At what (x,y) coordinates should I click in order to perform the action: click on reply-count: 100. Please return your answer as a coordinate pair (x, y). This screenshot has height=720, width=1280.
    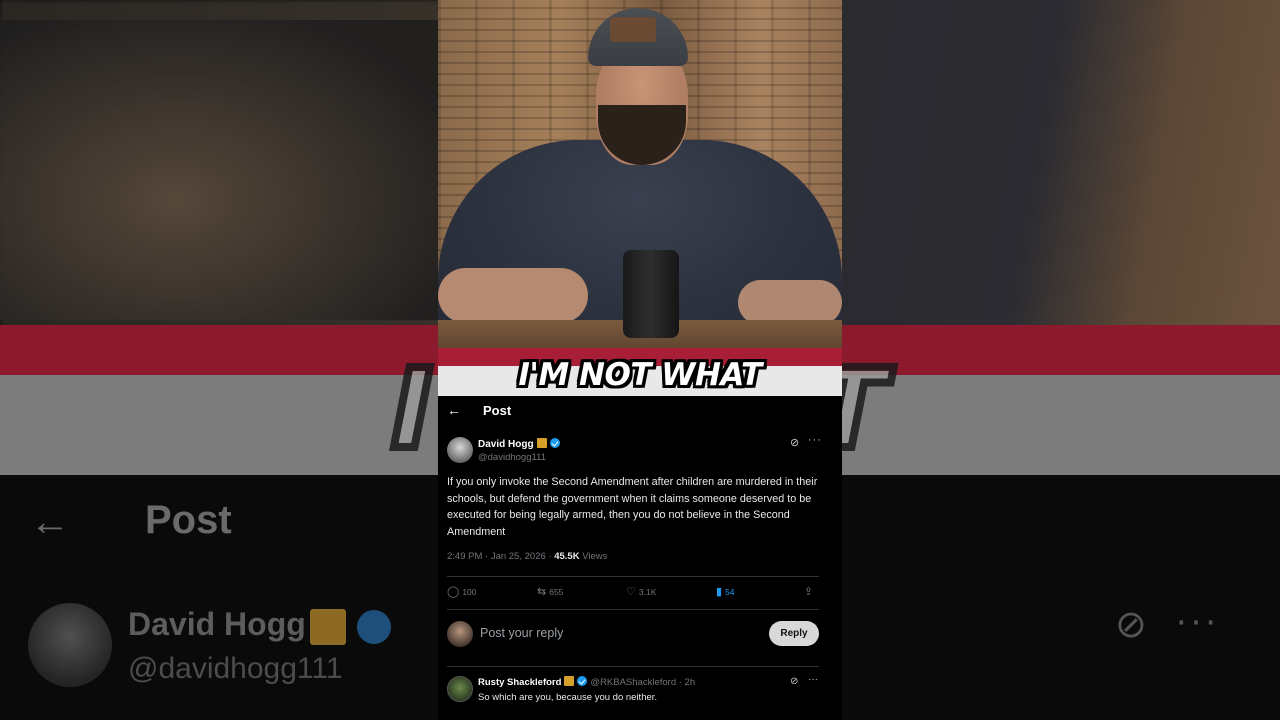
    Looking at the image, I should click on (469, 591).